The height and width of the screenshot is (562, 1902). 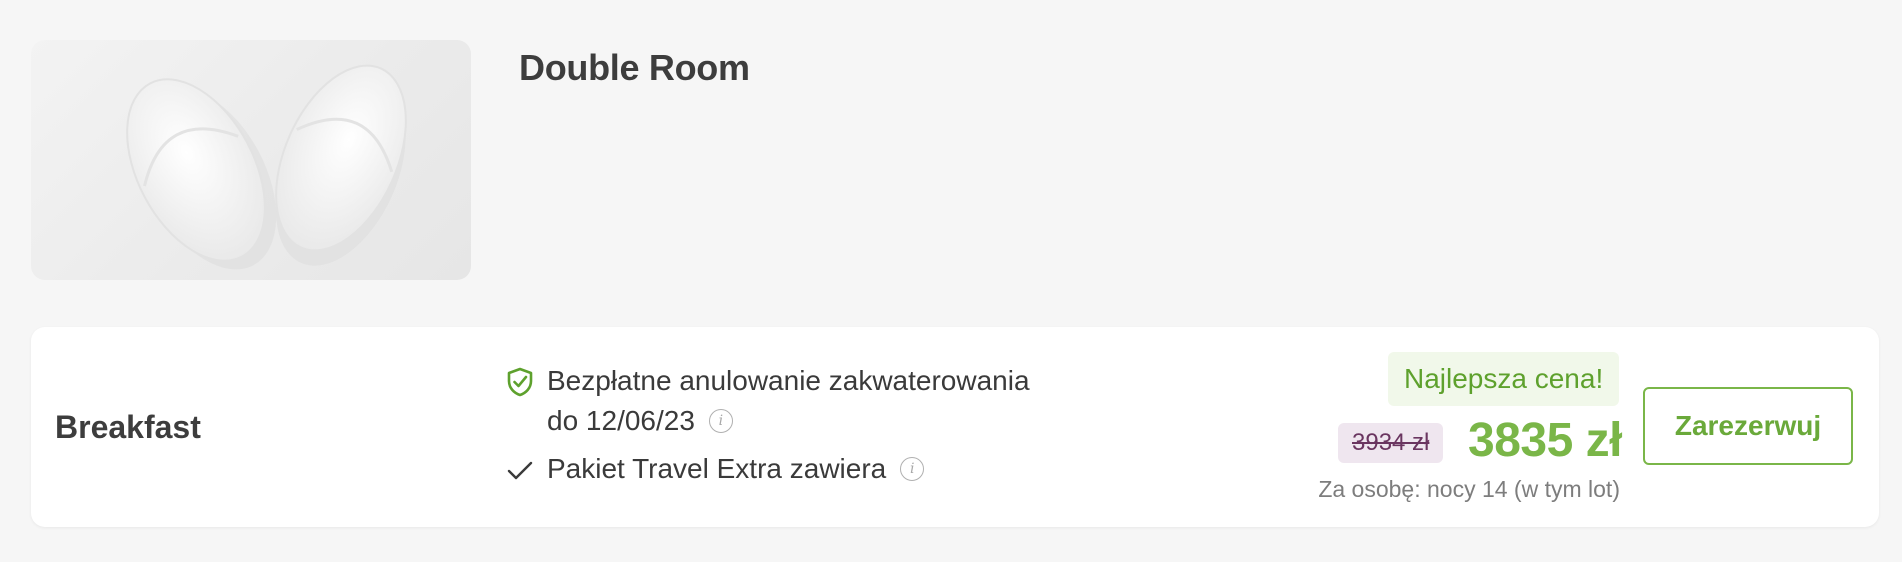 I want to click on book-button: Zarezerwuj, so click(x=1748, y=426).